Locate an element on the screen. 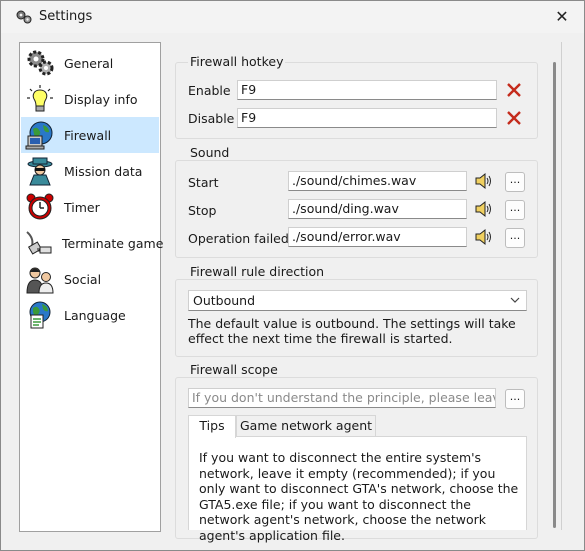 This screenshot has height=551, width=585. sidebar-item-label: Firewall is located at coordinates (88, 135).